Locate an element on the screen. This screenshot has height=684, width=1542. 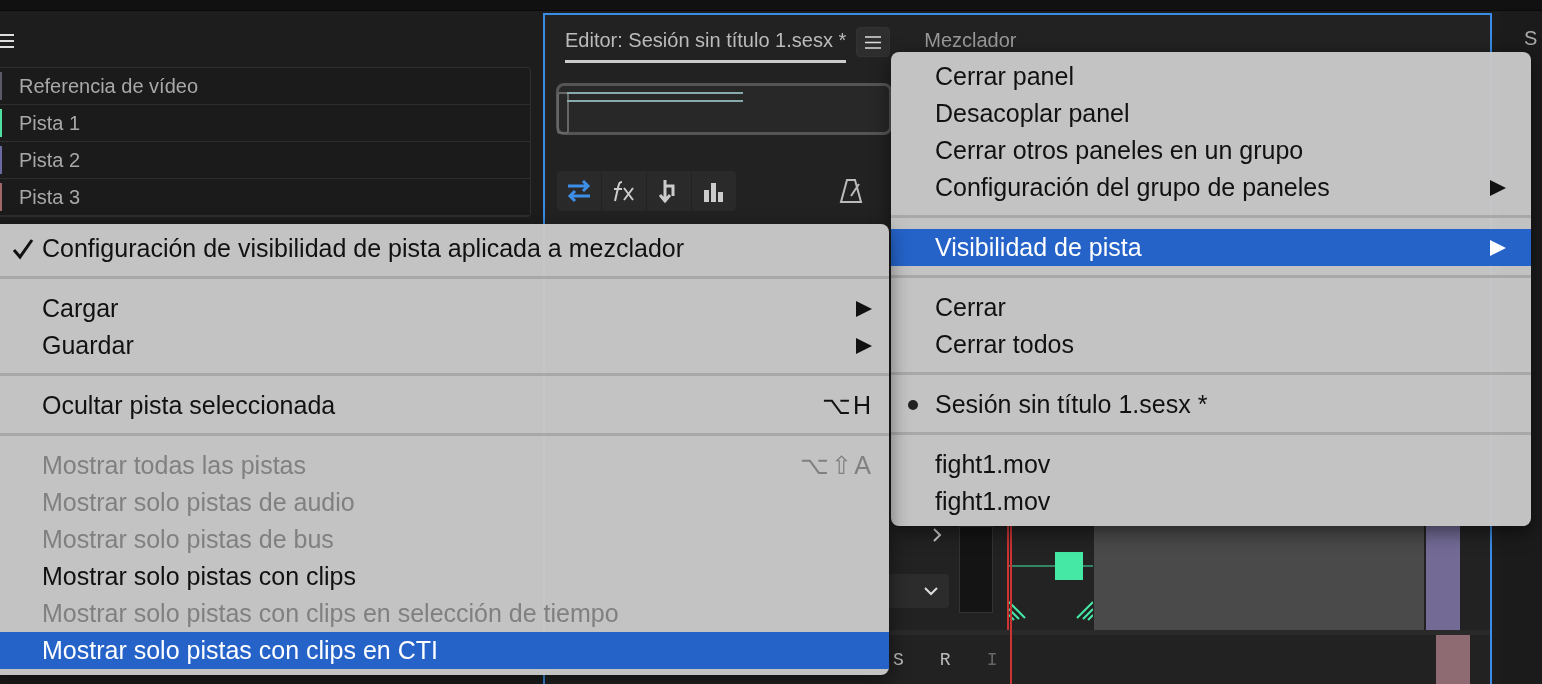
panel-label: S is located at coordinates (1531, 39).